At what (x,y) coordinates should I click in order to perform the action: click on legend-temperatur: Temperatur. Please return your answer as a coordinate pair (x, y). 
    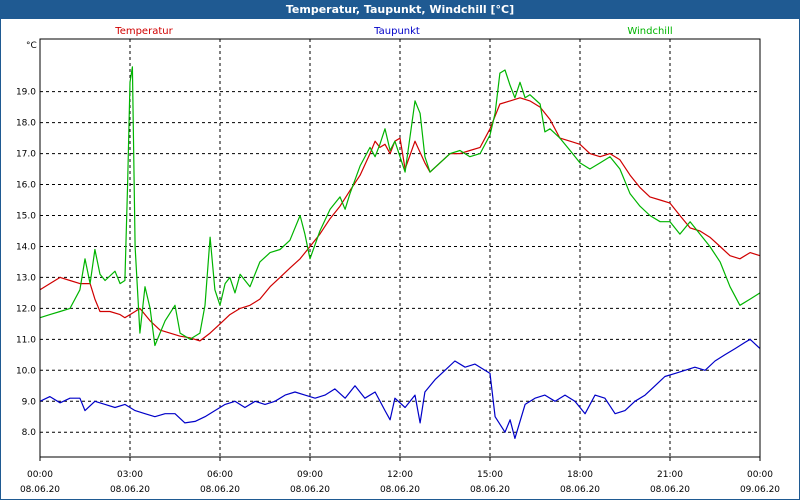
    Looking at the image, I should click on (143, 31).